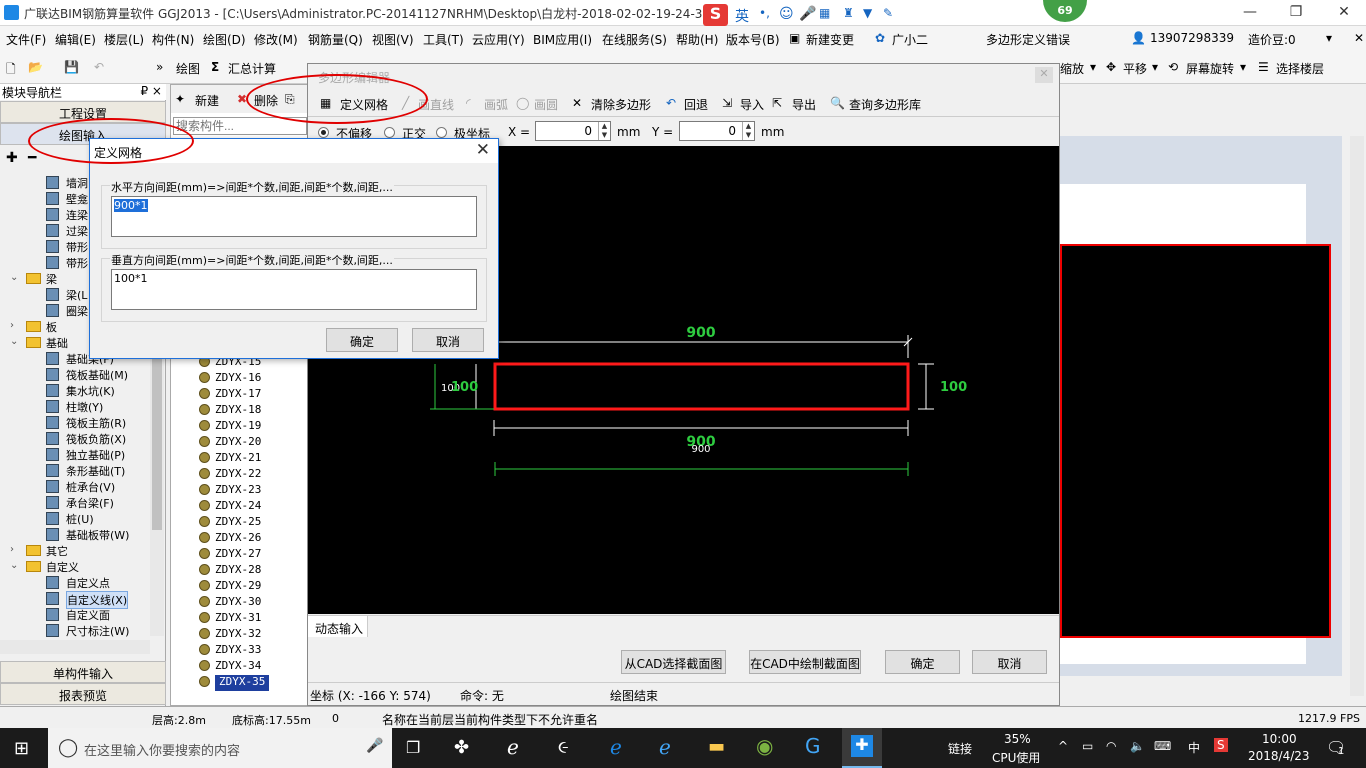 The width and height of the screenshot is (1366, 768). What do you see at coordinates (910, 39) in the screenshot?
I see `menu-assistant: 广小二` at bounding box center [910, 39].